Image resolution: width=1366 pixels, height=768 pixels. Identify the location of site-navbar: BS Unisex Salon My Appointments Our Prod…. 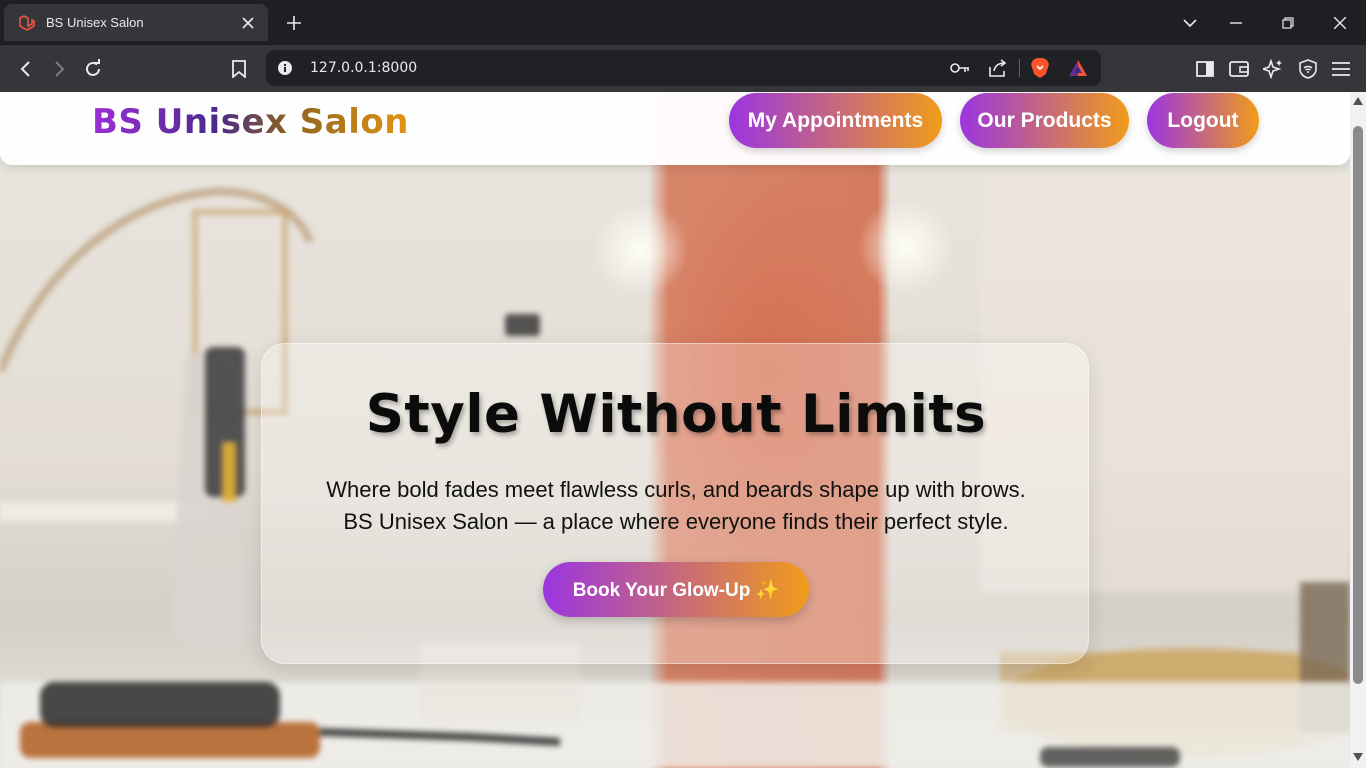
(675, 128).